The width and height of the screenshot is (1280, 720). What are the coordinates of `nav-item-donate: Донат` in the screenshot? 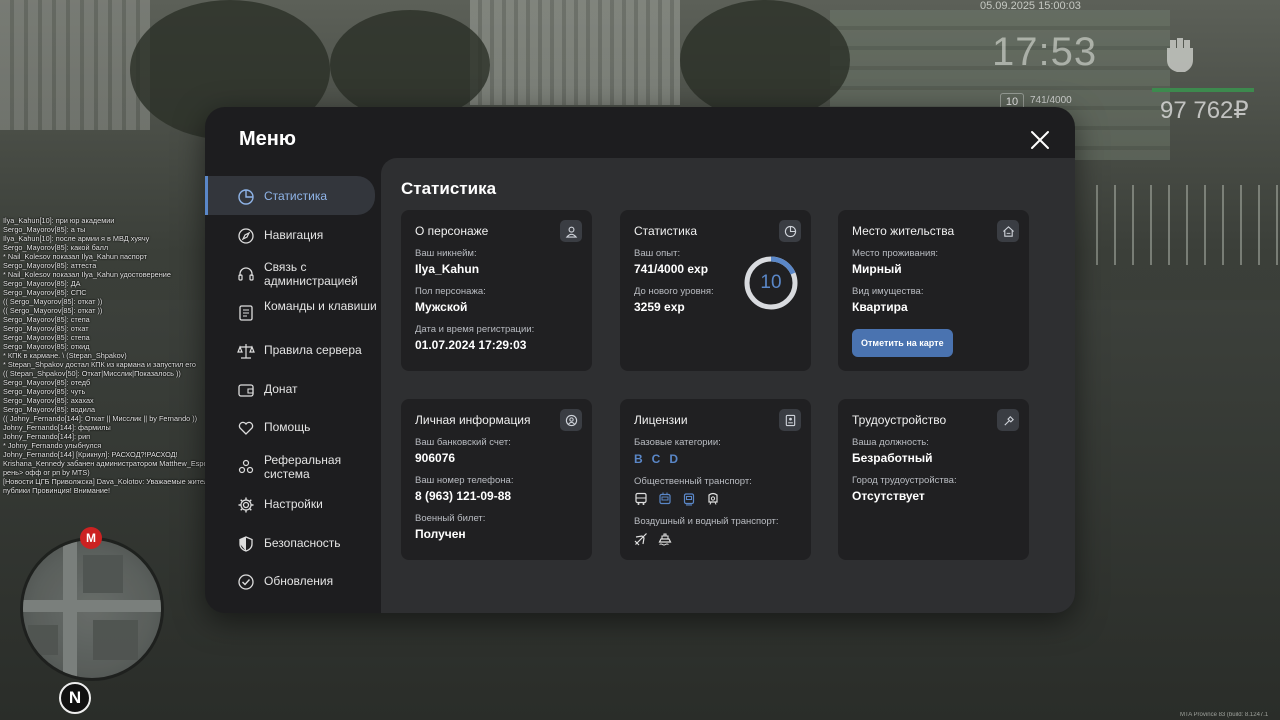 It's located at (293, 388).